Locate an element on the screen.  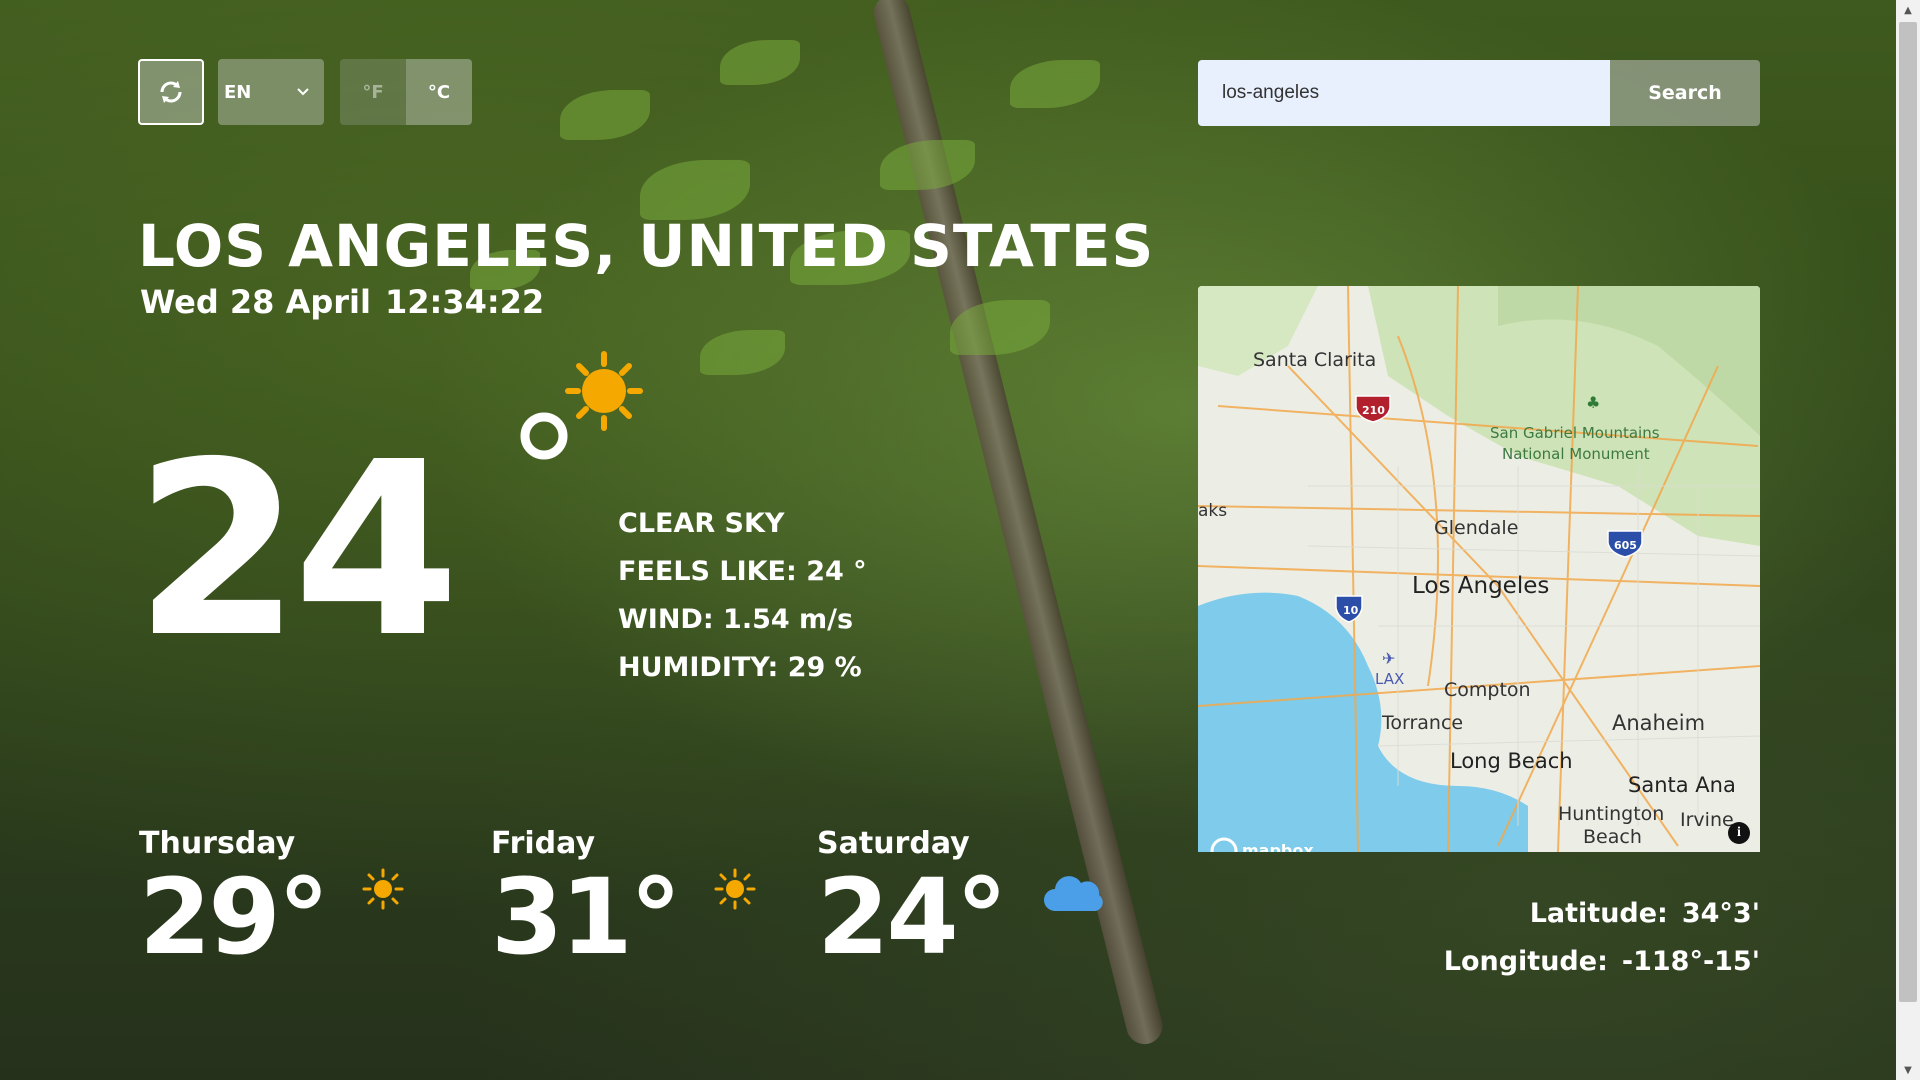
airport-icon: ✈ is located at coordinates (1388, 658).